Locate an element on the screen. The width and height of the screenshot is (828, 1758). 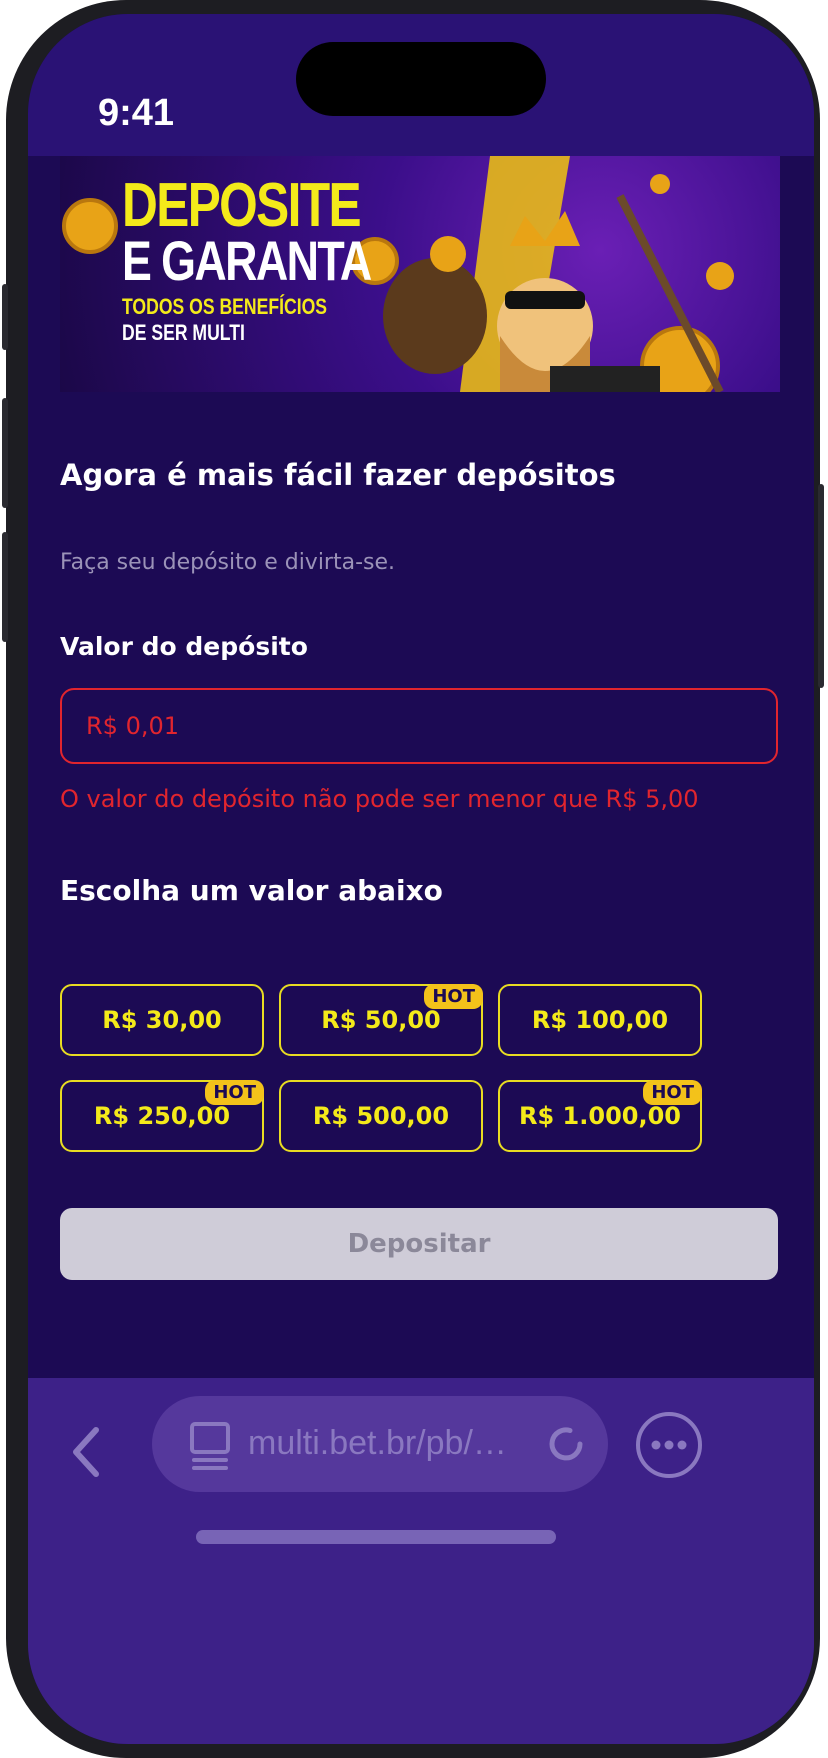
amount-option-50: R$ 50,00 HOT is located at coordinates (381, 1020).